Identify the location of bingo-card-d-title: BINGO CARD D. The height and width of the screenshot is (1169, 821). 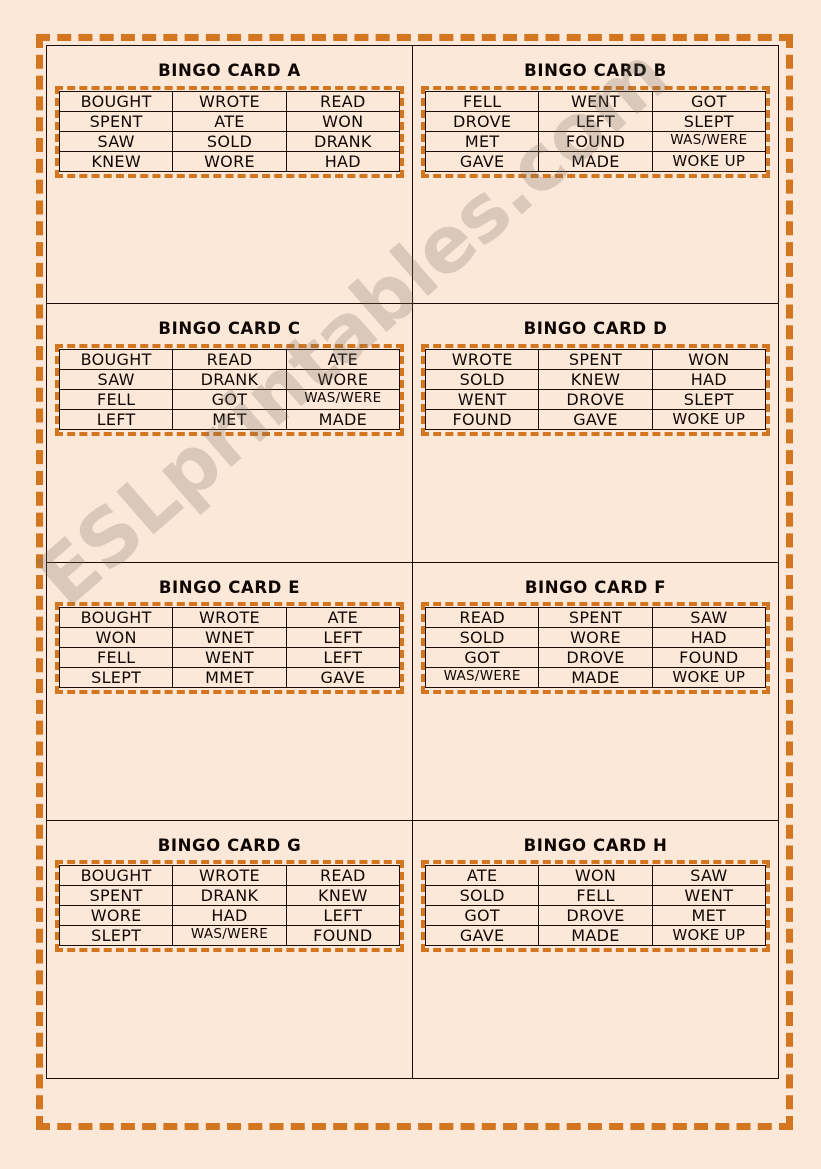
(595, 329).